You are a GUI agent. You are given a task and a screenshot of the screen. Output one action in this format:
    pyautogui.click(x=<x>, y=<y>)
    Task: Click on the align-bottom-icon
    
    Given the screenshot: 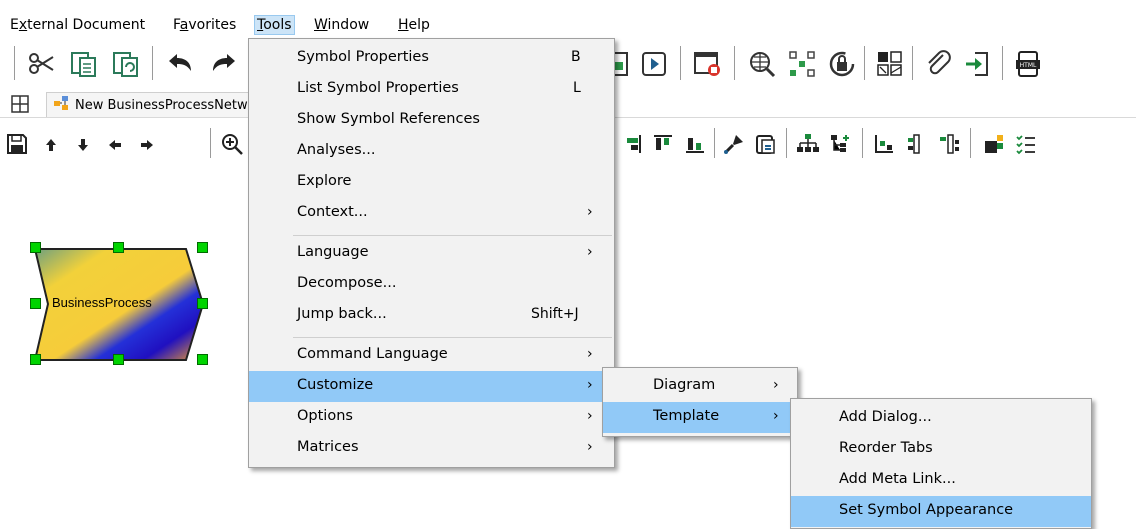 What is the action you would take?
    pyautogui.click(x=695, y=144)
    